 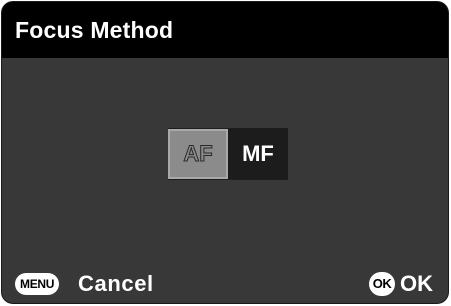 I want to click on footer-bar: MENU Cancel OK OK, so click(x=225, y=284).